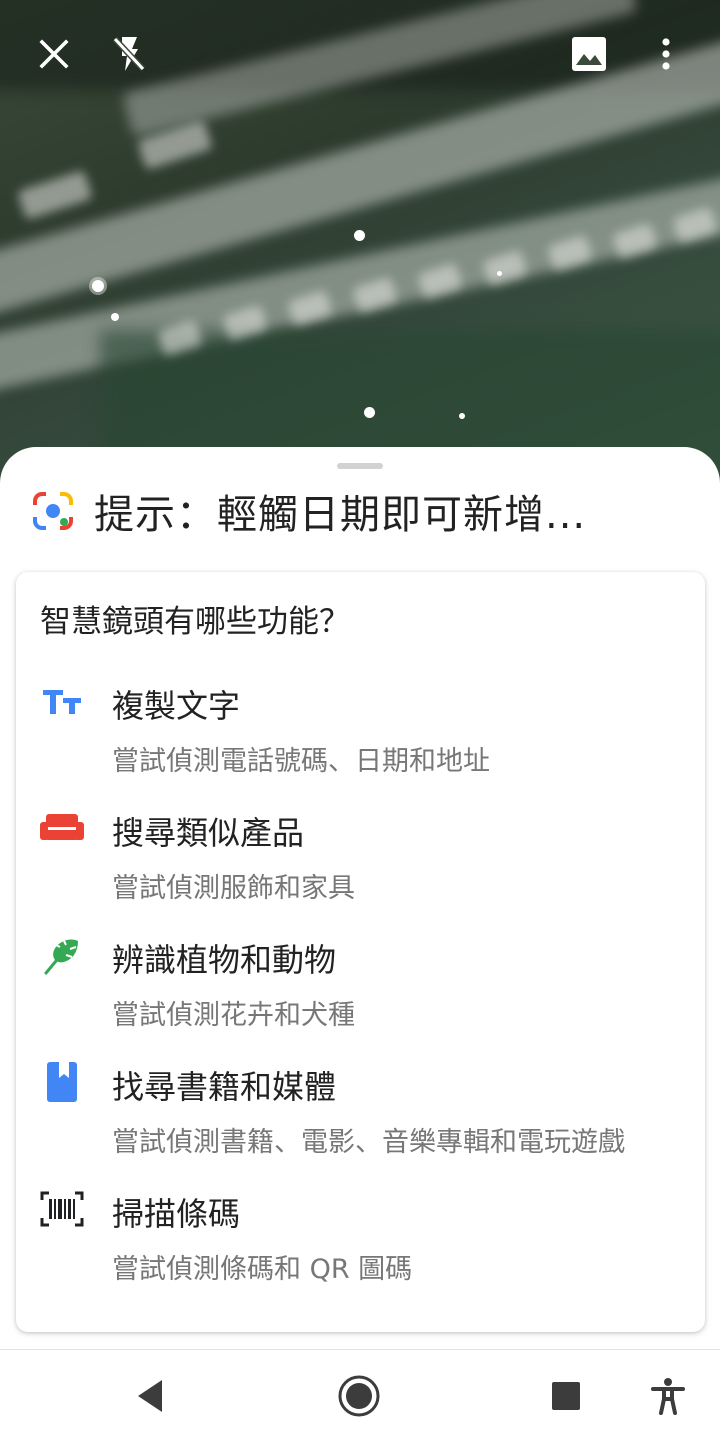 This screenshot has width=720, height=1440. I want to click on close-icon, so click(54, 54).